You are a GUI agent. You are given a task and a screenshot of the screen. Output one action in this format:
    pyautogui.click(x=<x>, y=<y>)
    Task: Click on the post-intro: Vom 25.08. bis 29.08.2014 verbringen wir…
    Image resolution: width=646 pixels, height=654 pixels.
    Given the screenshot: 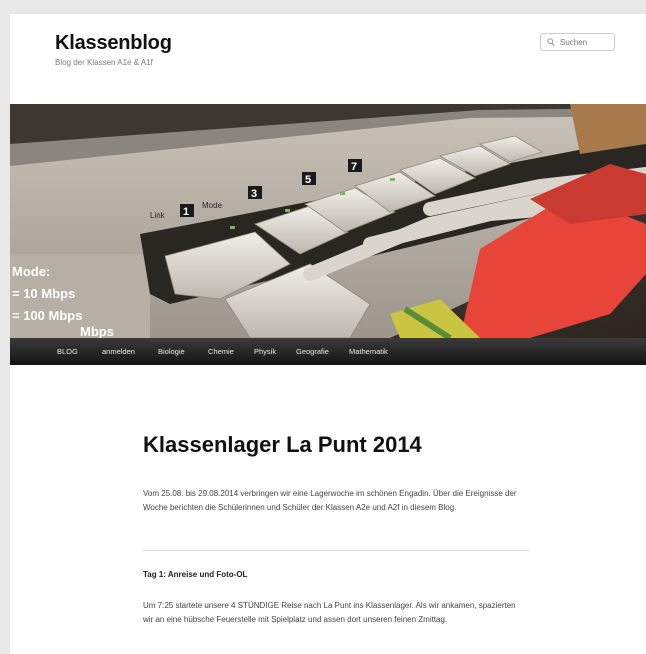 What is the action you would take?
    pyautogui.click(x=330, y=500)
    